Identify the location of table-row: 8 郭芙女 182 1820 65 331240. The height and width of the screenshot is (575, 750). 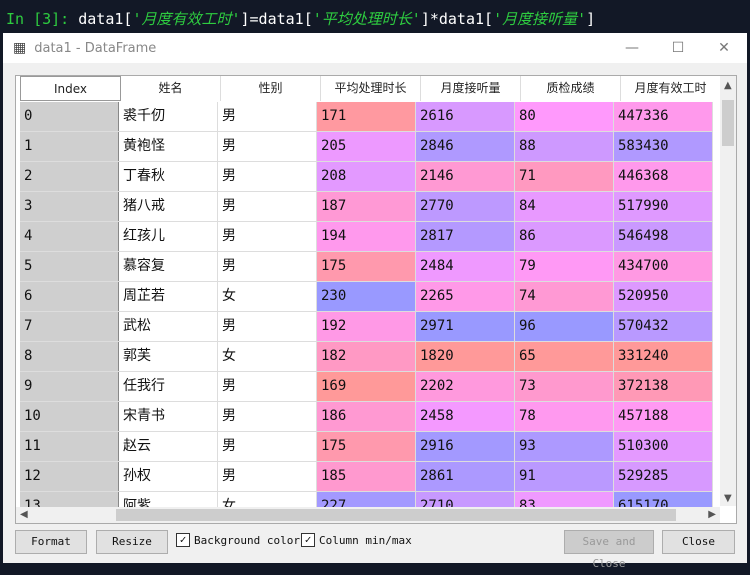
(366, 357).